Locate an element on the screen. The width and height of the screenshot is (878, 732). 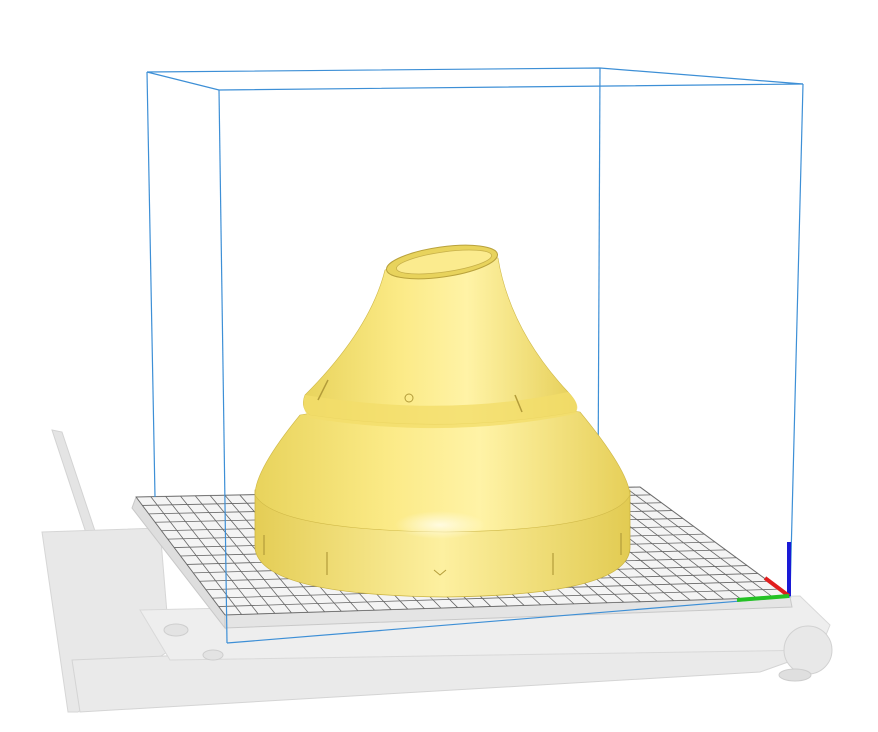
frame-left-upright is located at coordinates (75, 487).